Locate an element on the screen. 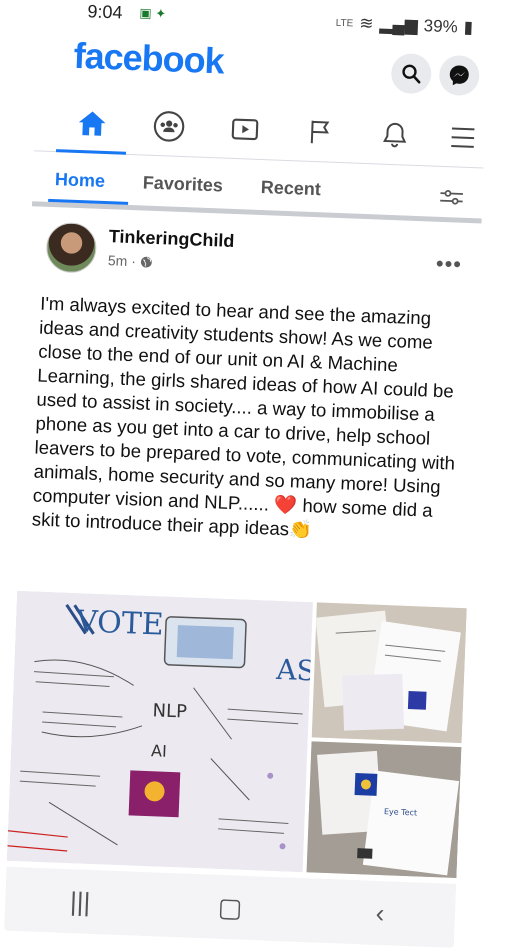 This screenshot has height=951, width=510. nav-menu is located at coordinates (463, 138).